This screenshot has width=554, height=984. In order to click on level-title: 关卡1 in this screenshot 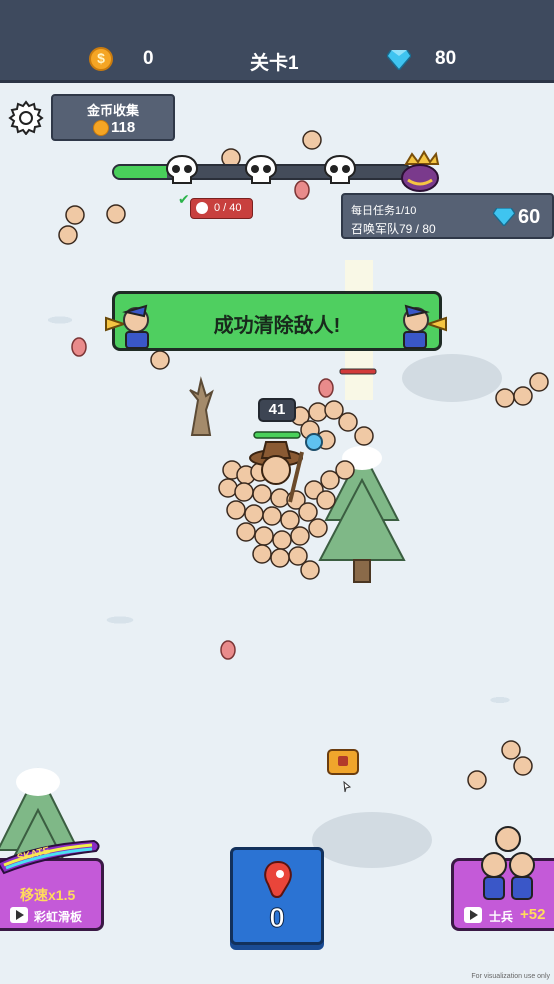, I will do `click(274, 63)`.